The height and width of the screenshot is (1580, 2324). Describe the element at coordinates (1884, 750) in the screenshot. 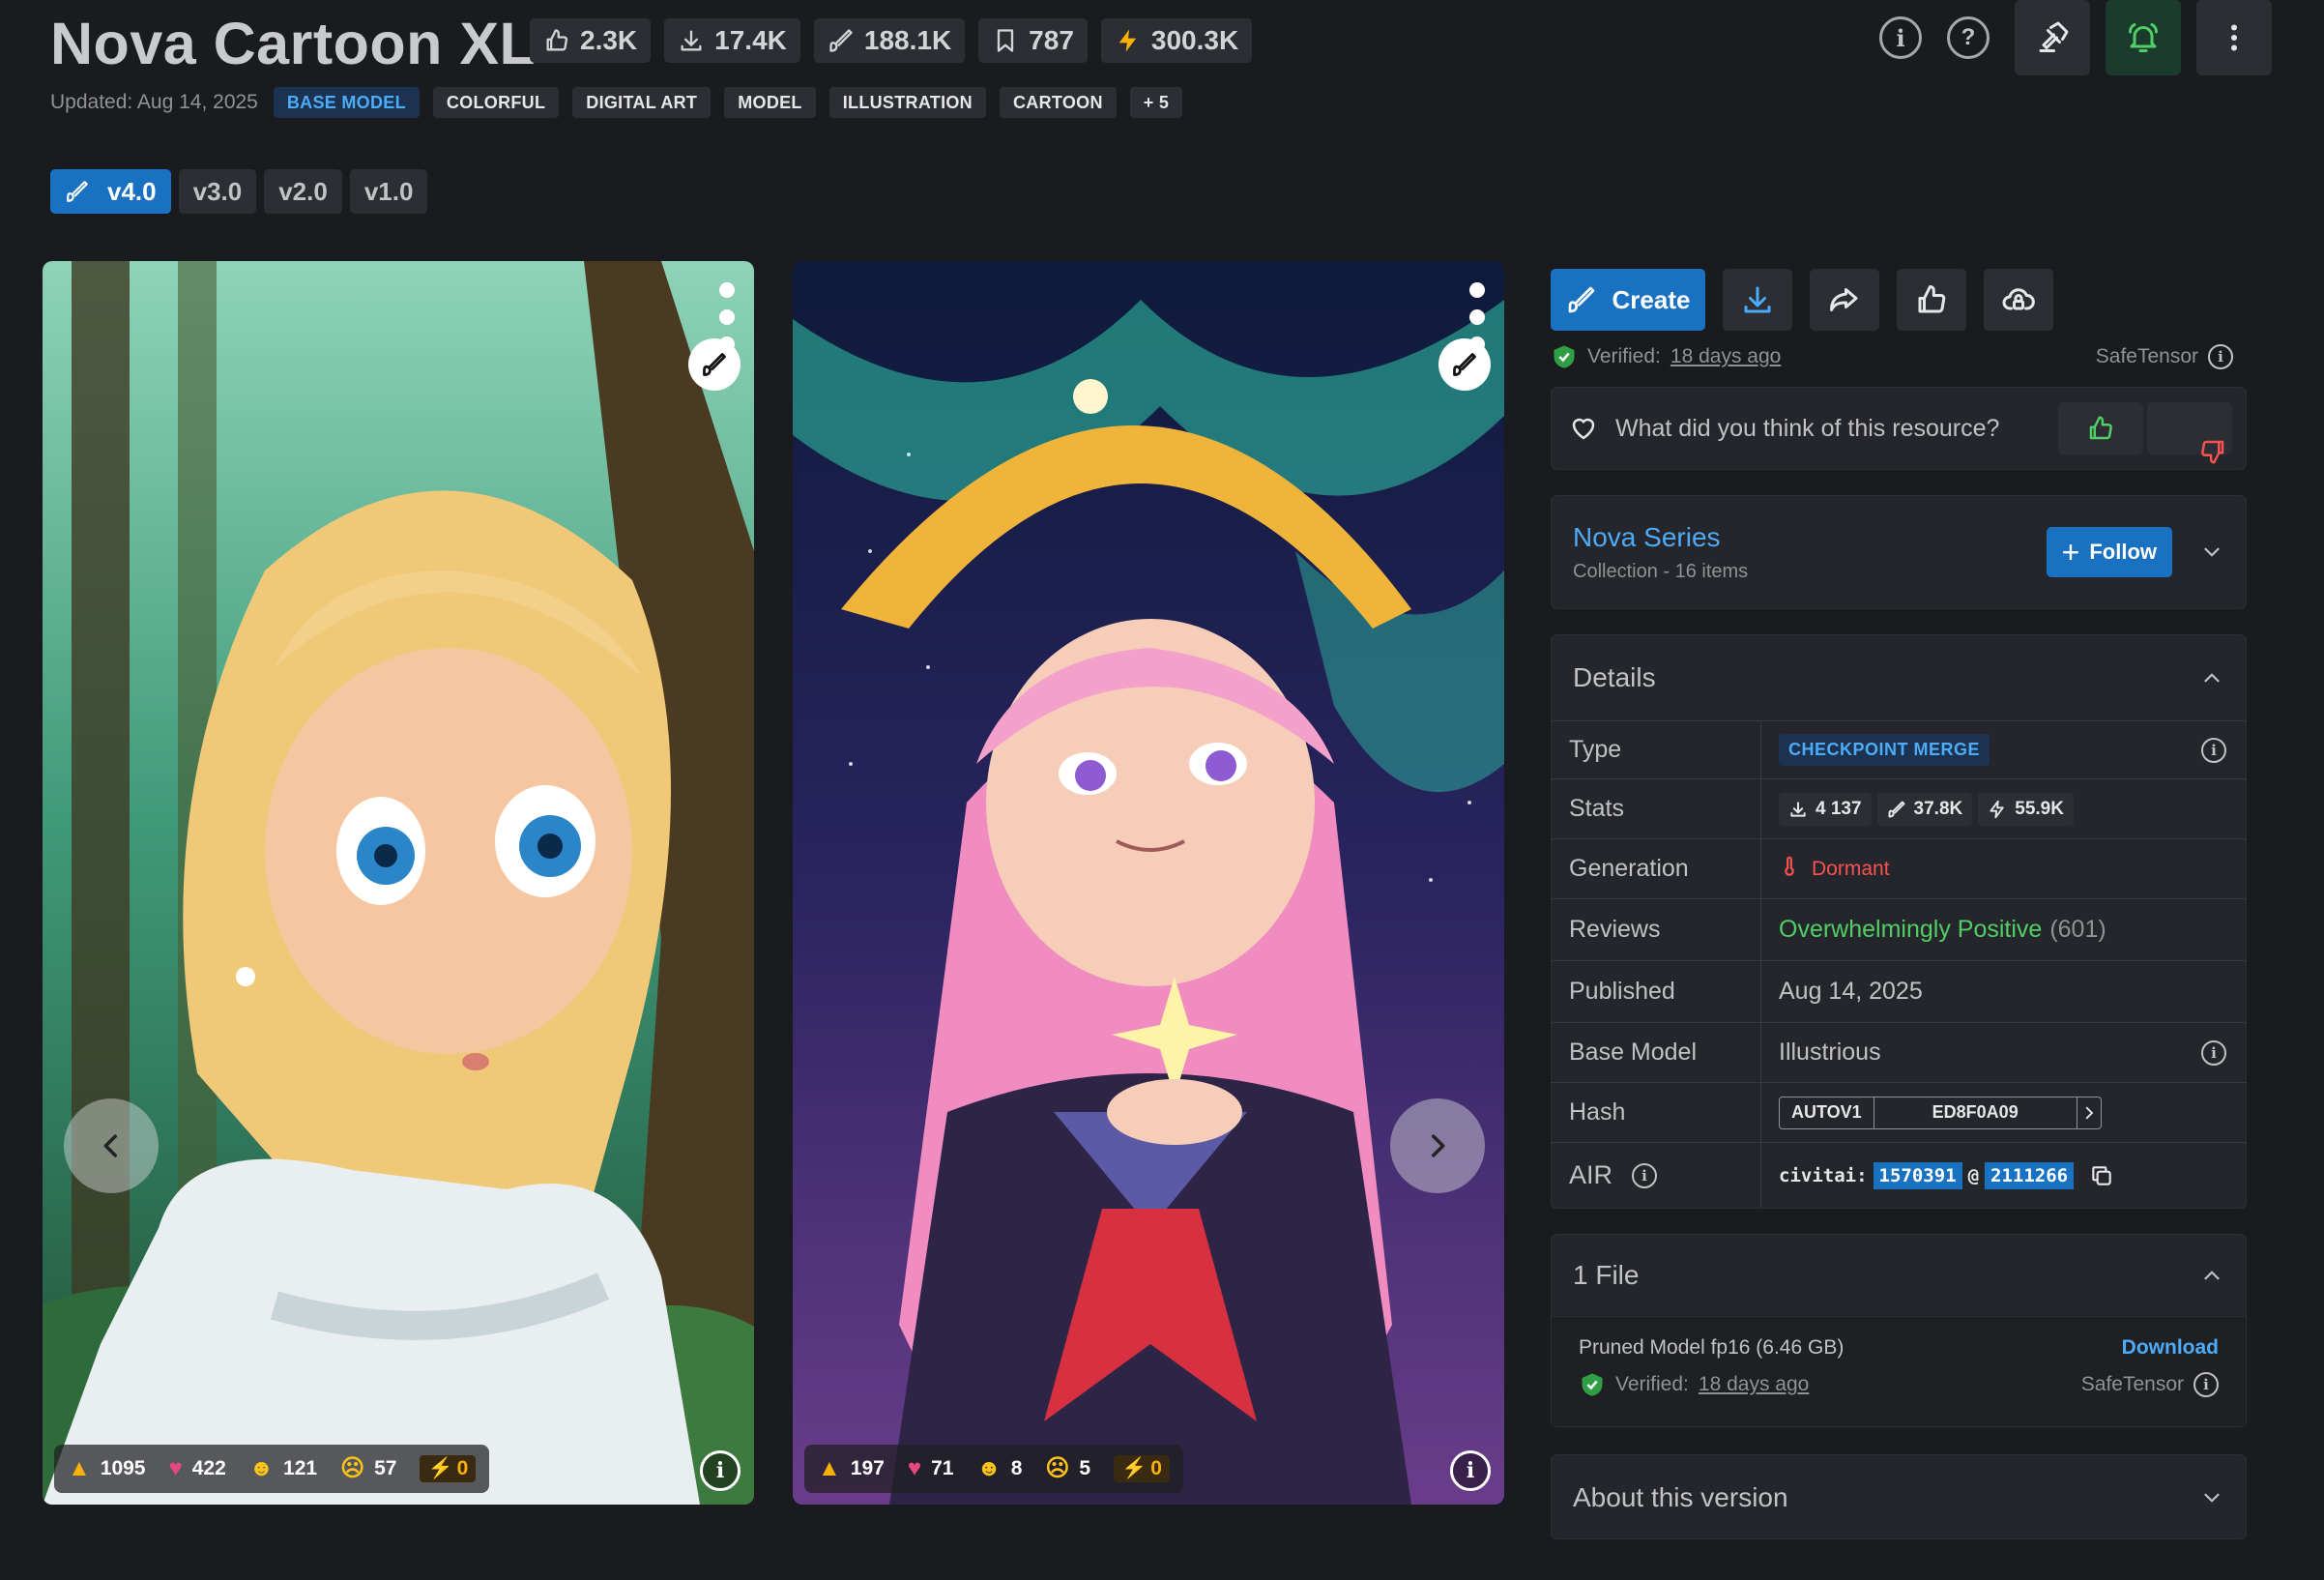

I see `type-badge: CHECKPOINT MERGE` at that location.